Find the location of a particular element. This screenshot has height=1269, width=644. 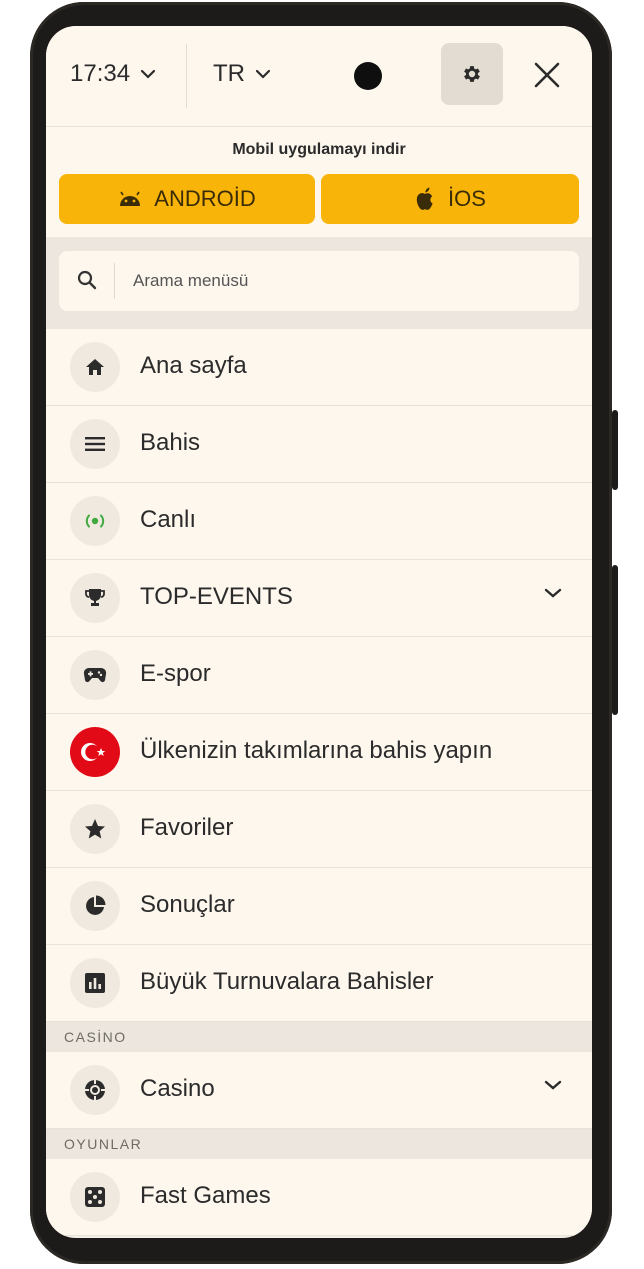

search-icon is located at coordinates (87, 280).